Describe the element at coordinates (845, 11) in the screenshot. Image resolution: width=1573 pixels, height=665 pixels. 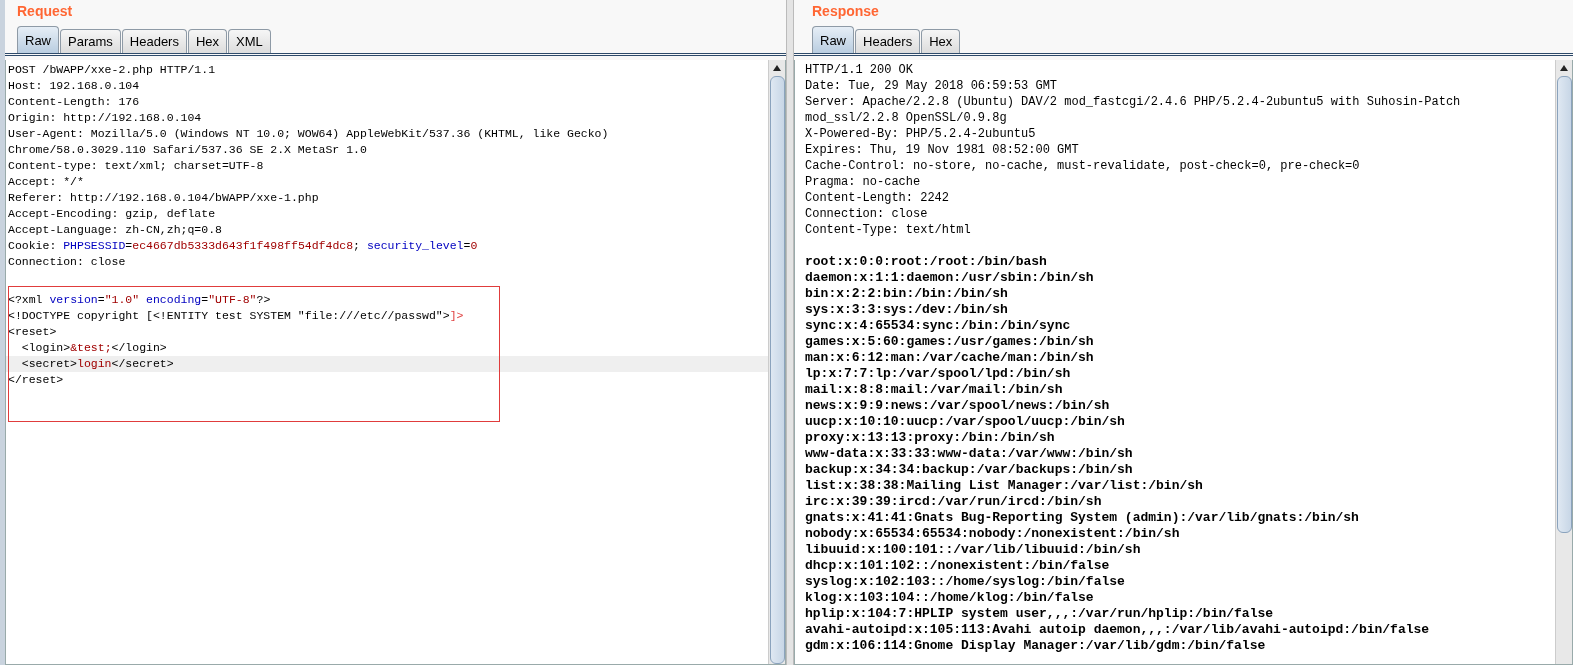
I see `panel-title: Response` at that location.